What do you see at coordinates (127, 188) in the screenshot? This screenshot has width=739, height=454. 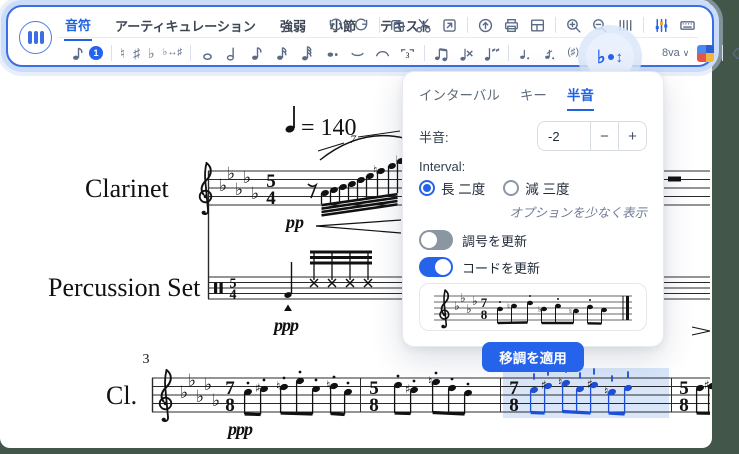 I see `clarinet-label: Clarinet` at bounding box center [127, 188].